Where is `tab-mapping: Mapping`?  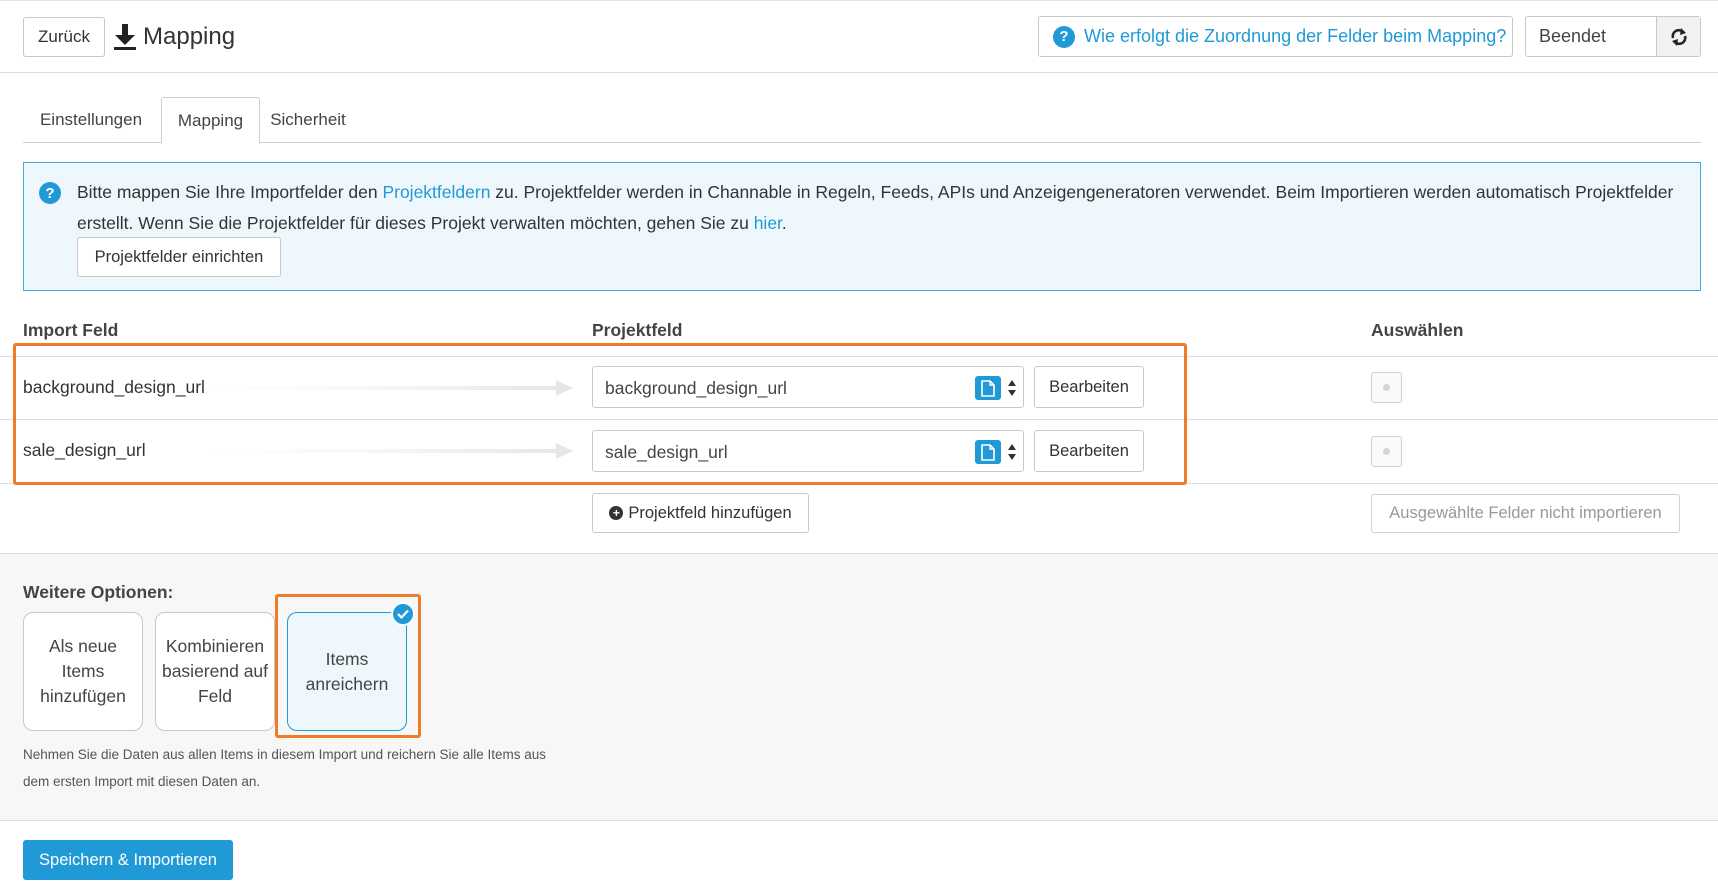 tab-mapping: Mapping is located at coordinates (210, 120).